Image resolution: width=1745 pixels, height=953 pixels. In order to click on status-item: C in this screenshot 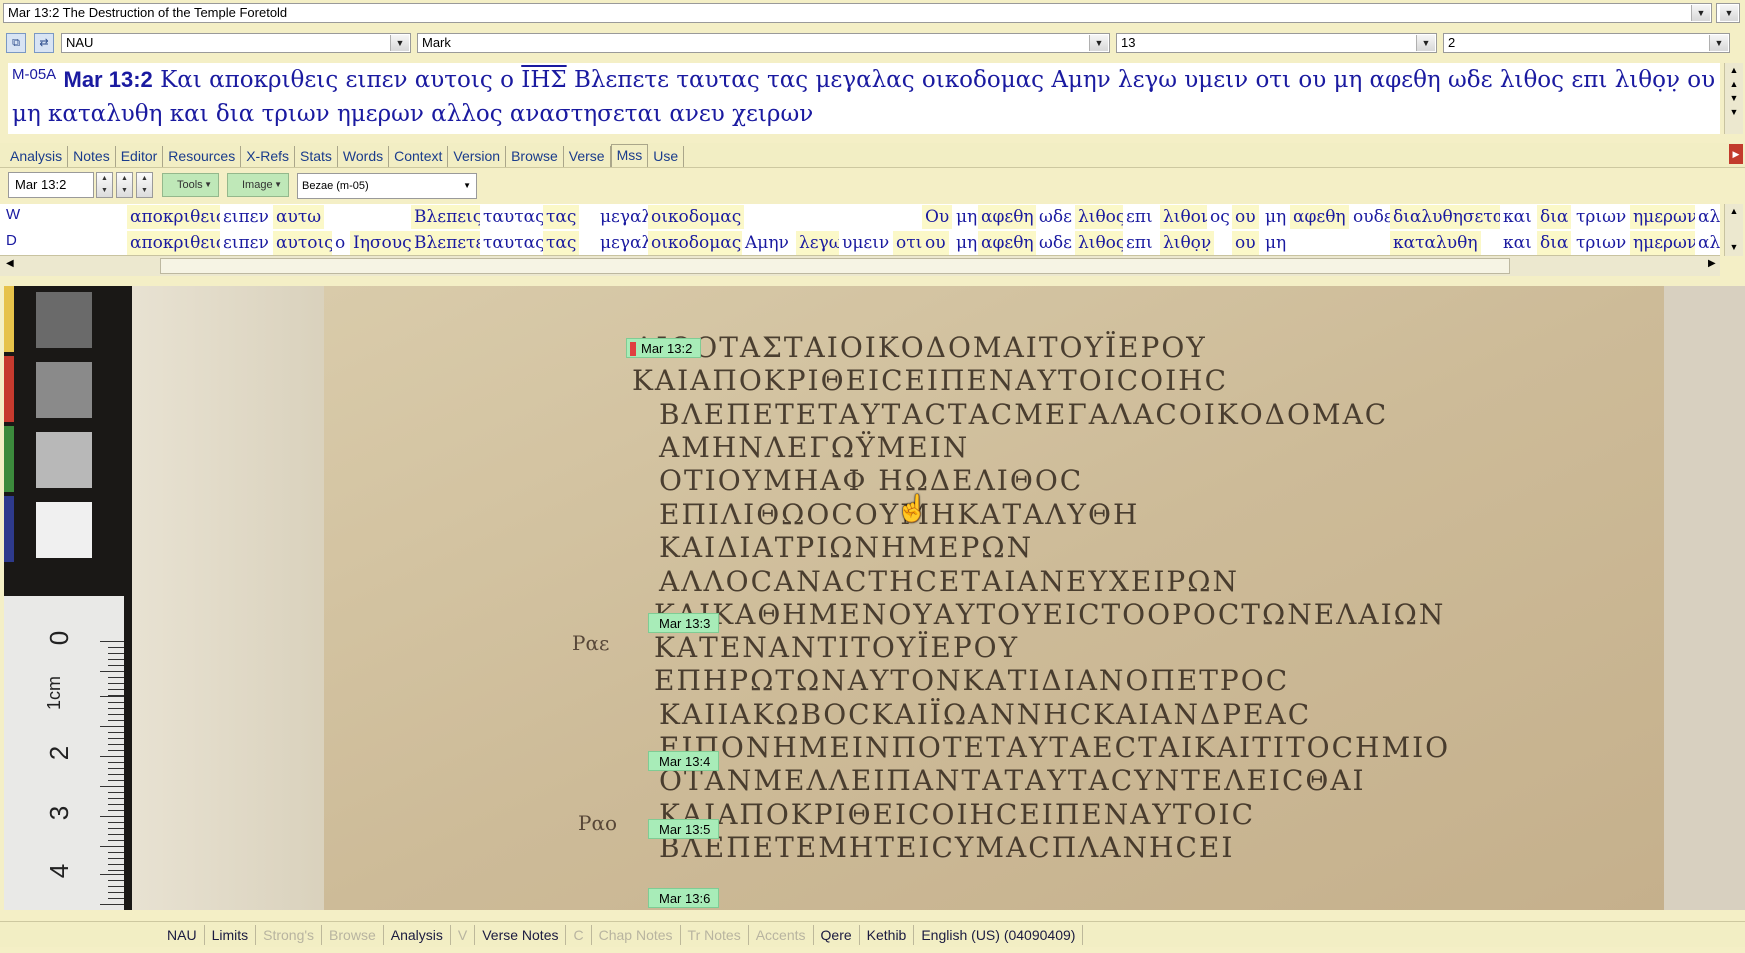, I will do `click(579, 934)`.